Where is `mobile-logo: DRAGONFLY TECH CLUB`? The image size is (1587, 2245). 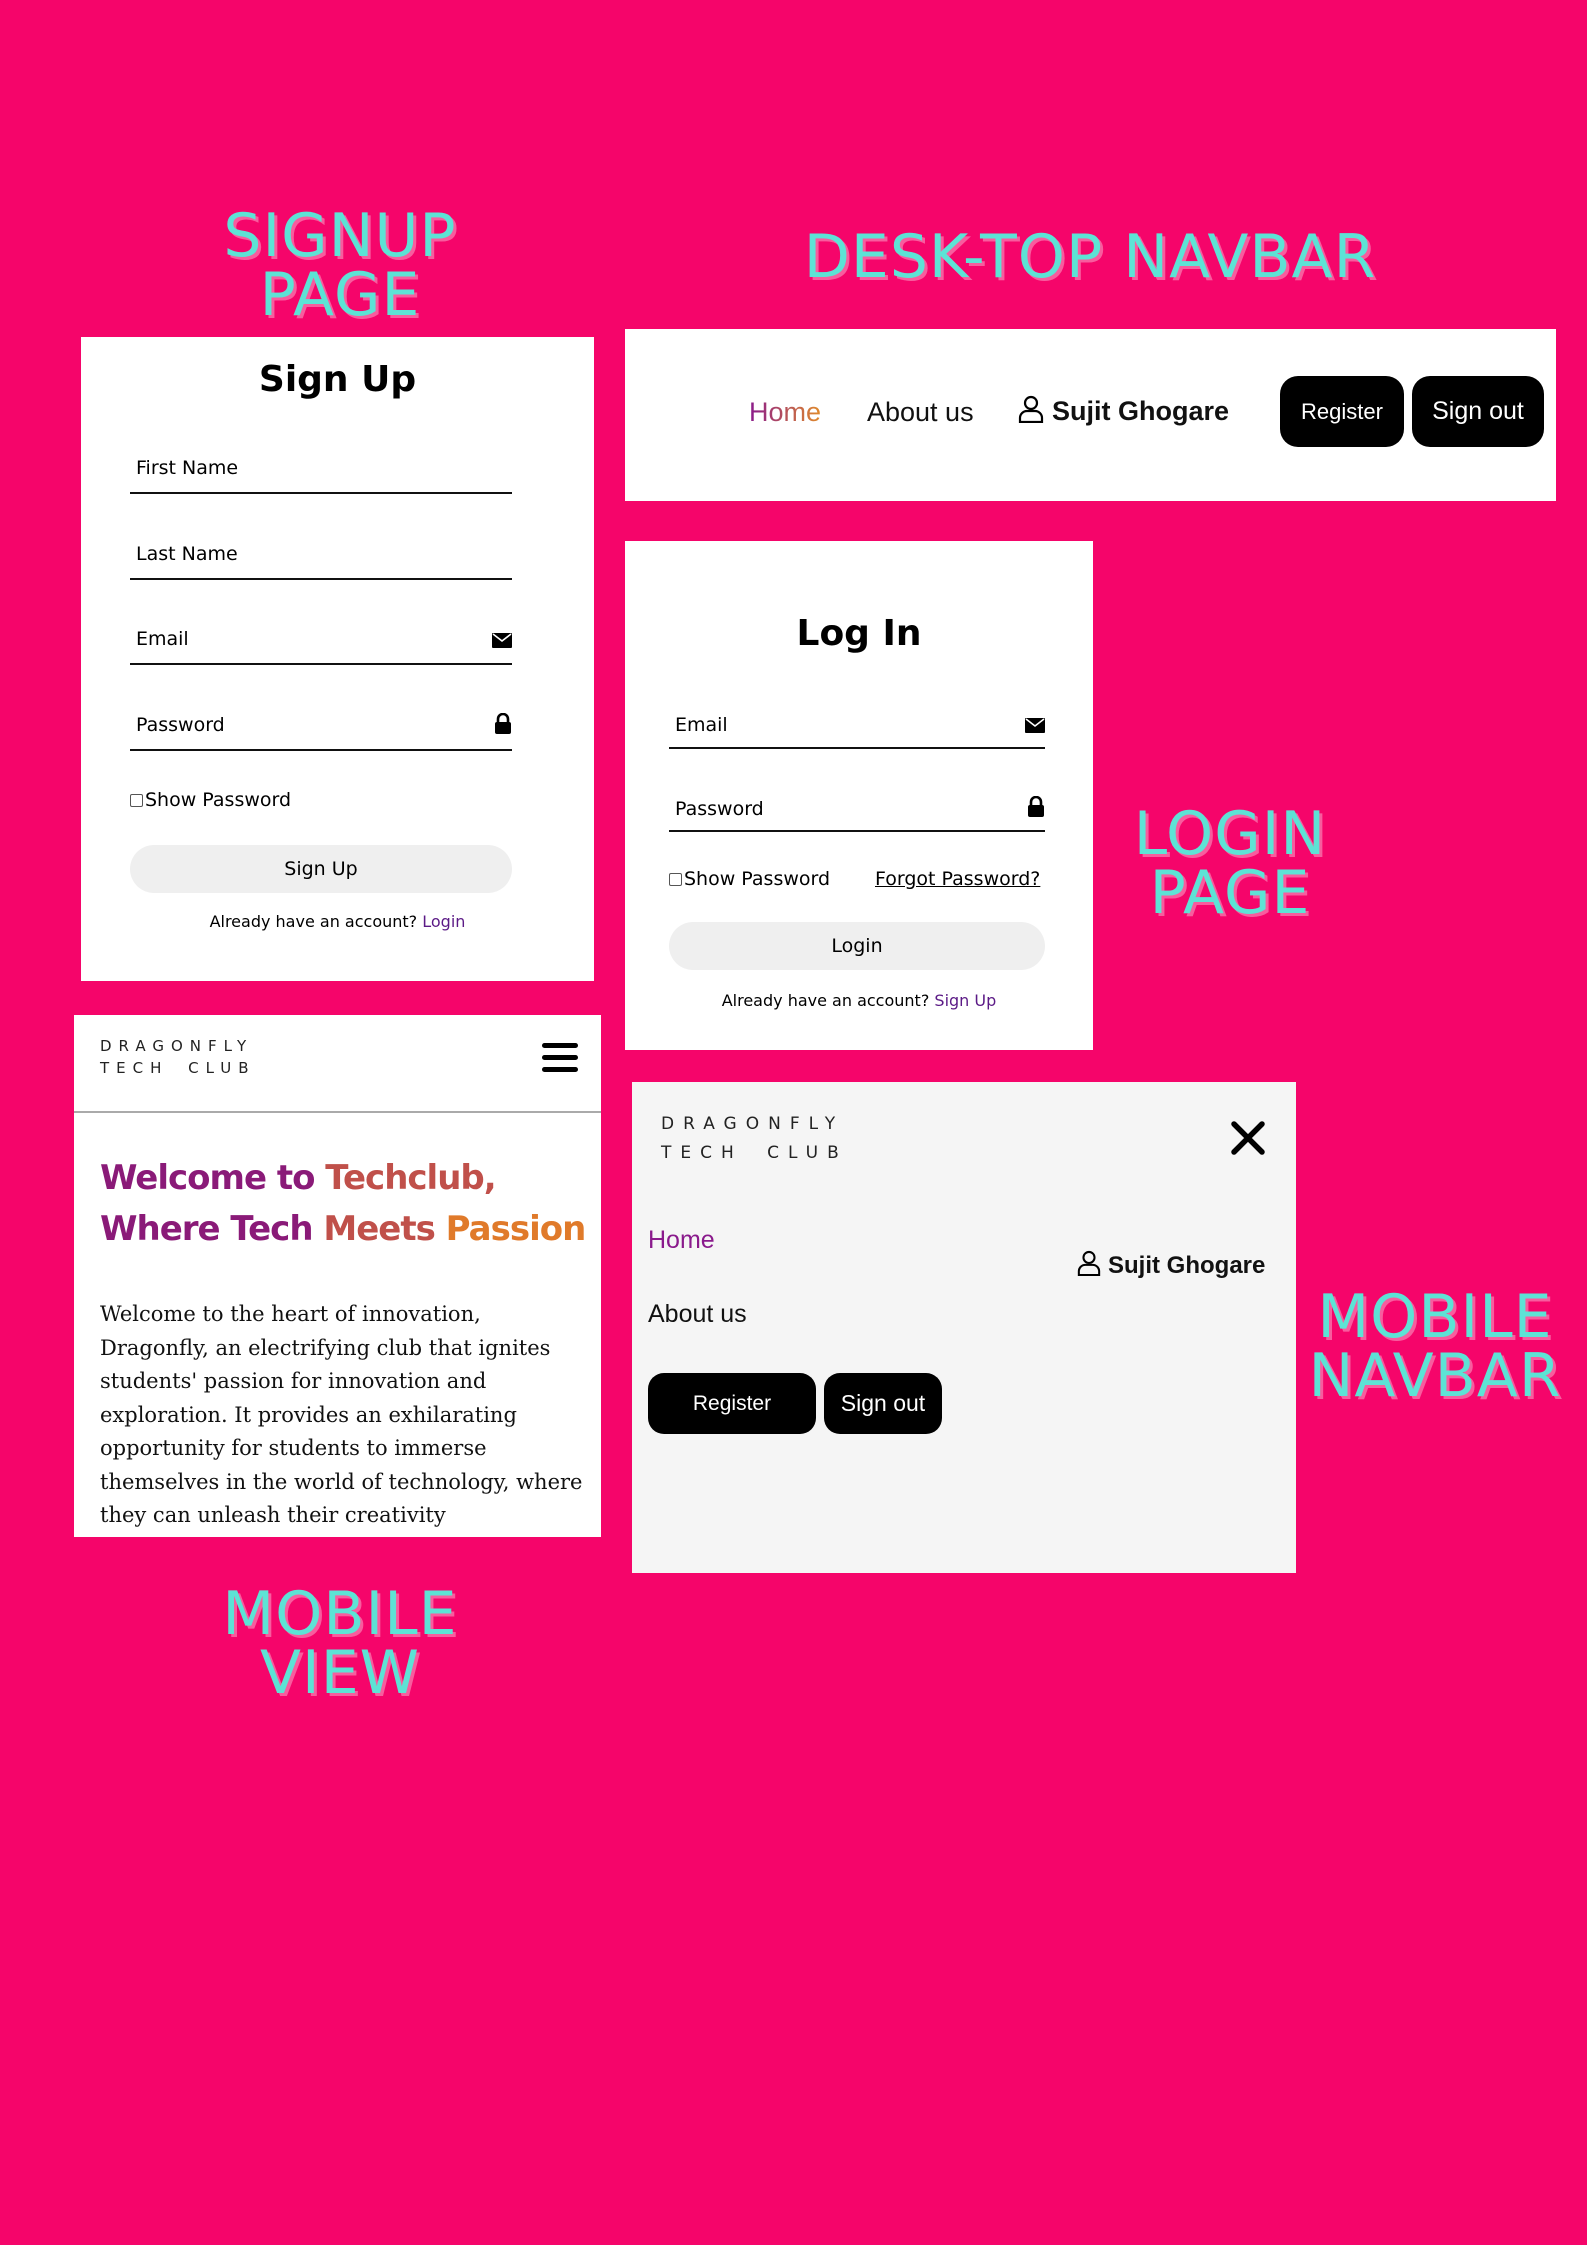
mobile-logo: DRAGONFLY TECH CLUB is located at coordinates (178, 1057).